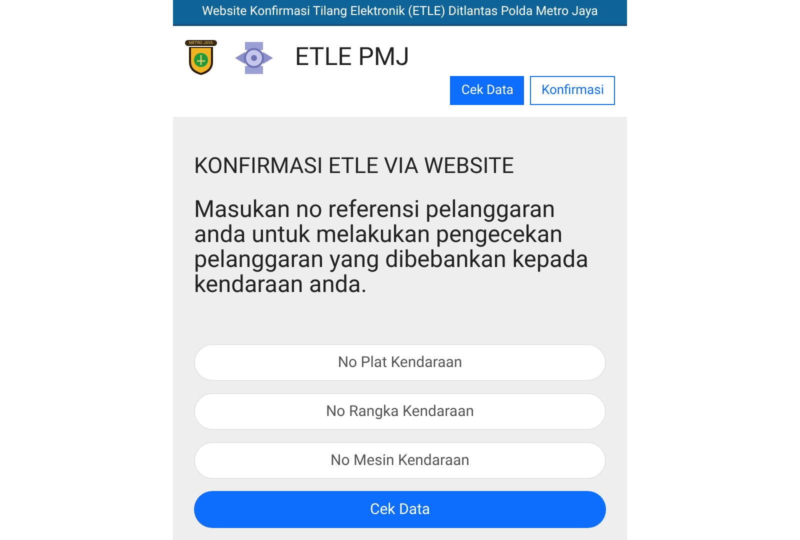 The height and width of the screenshot is (540, 800). What do you see at coordinates (201, 61) in the screenshot?
I see `police-badge-icon` at bounding box center [201, 61].